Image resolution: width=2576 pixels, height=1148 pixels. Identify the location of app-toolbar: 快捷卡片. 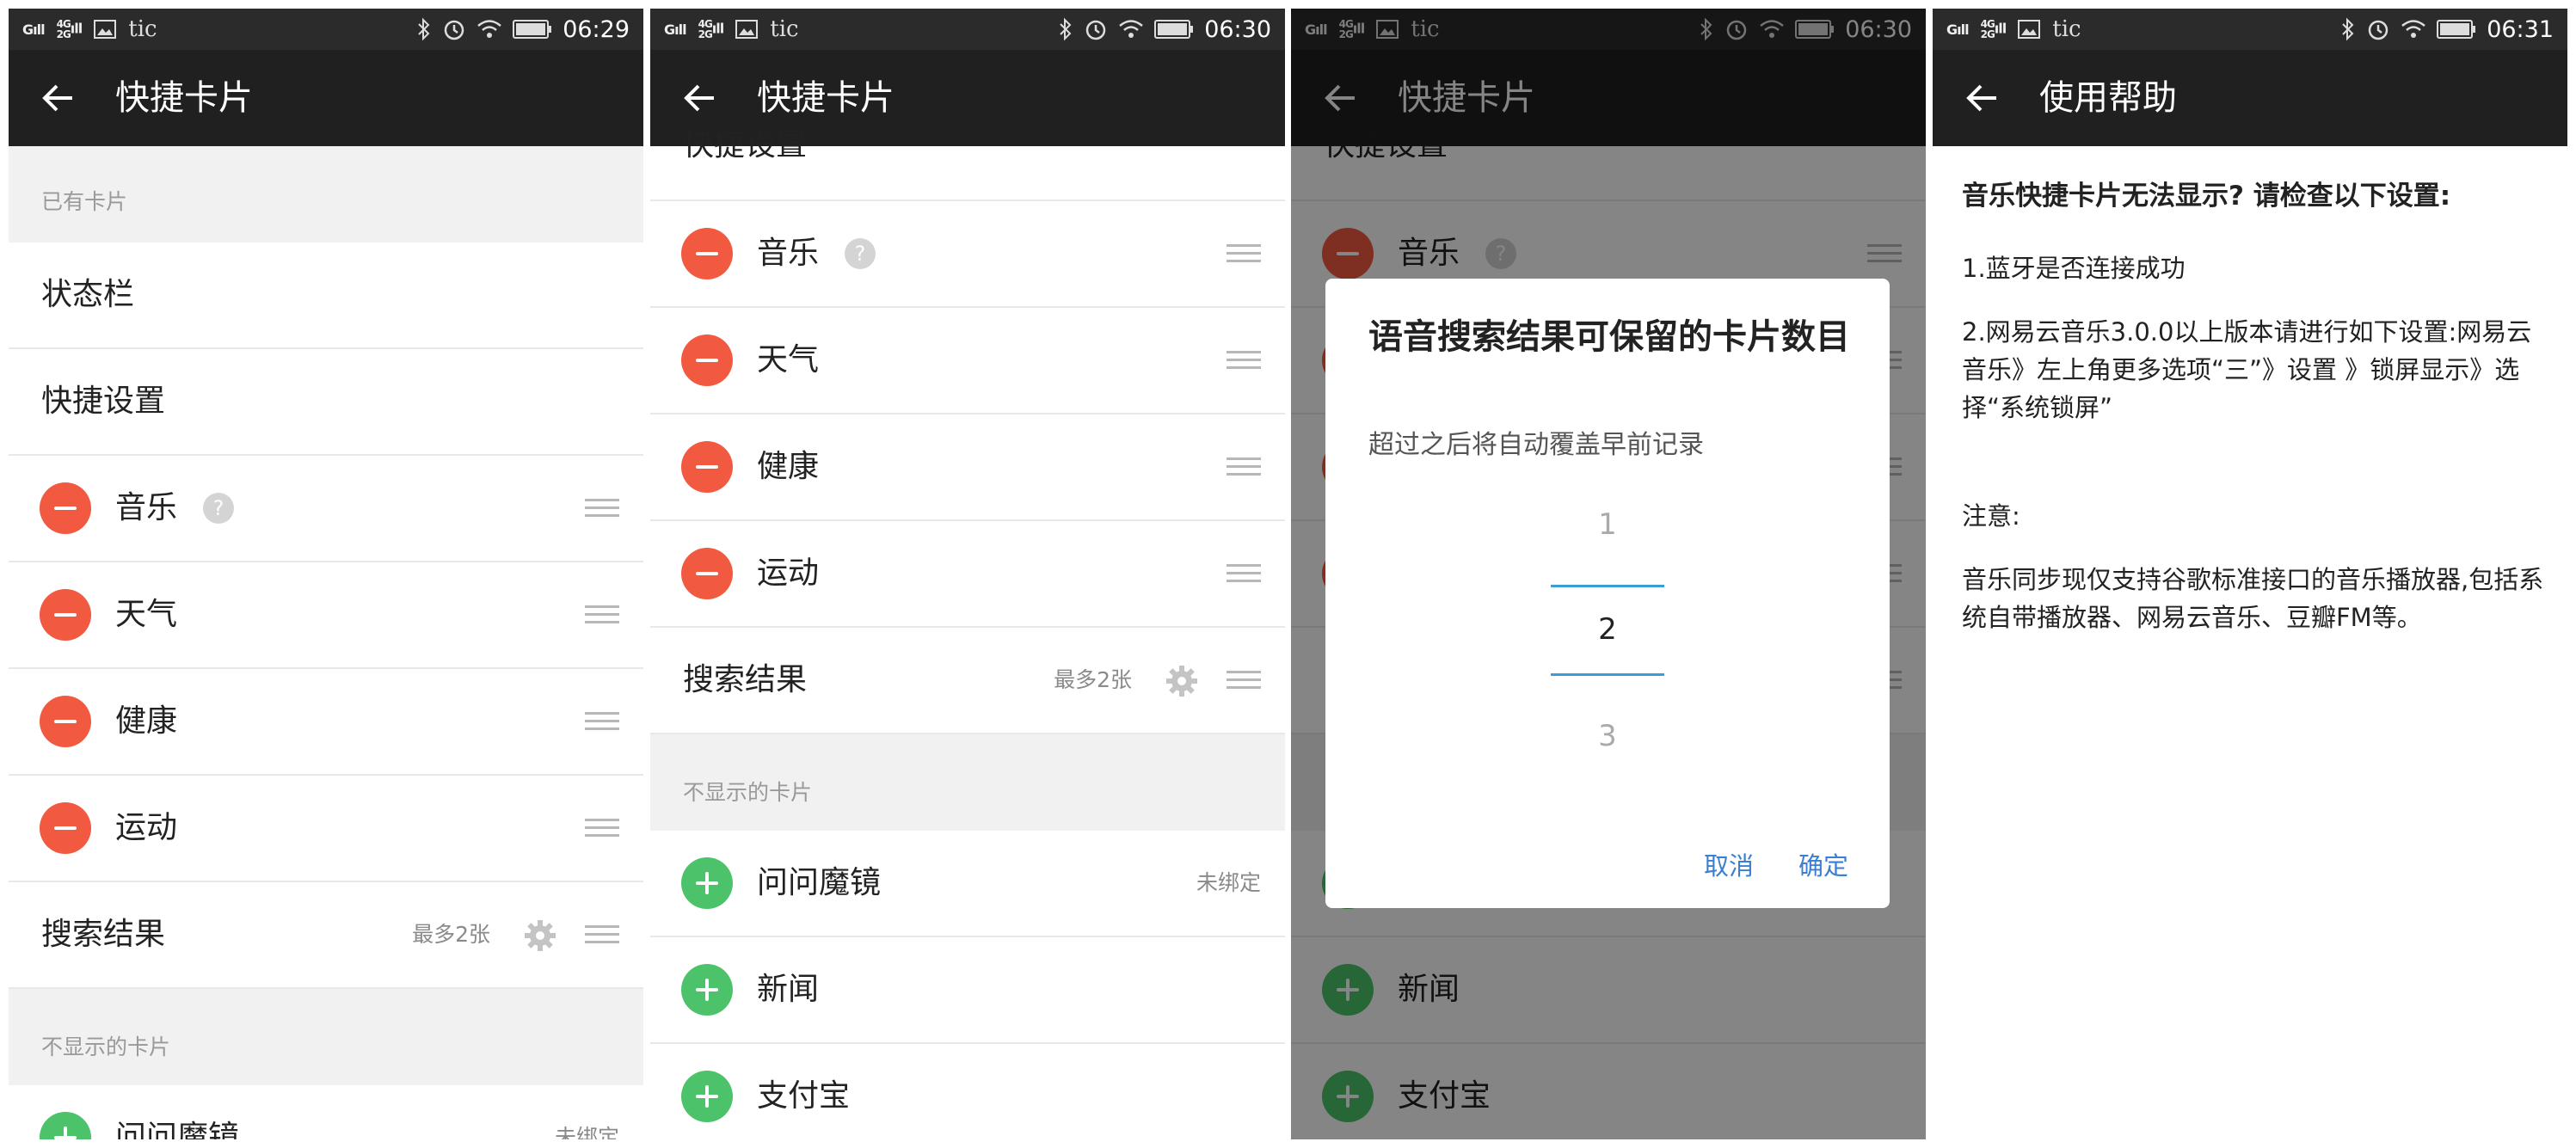
(326, 98).